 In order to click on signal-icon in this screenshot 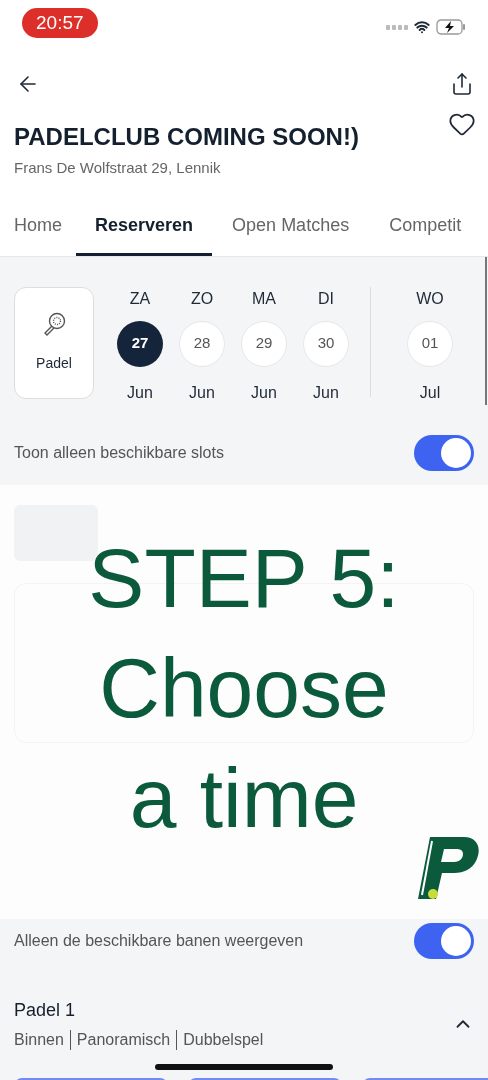, I will do `click(397, 27)`.